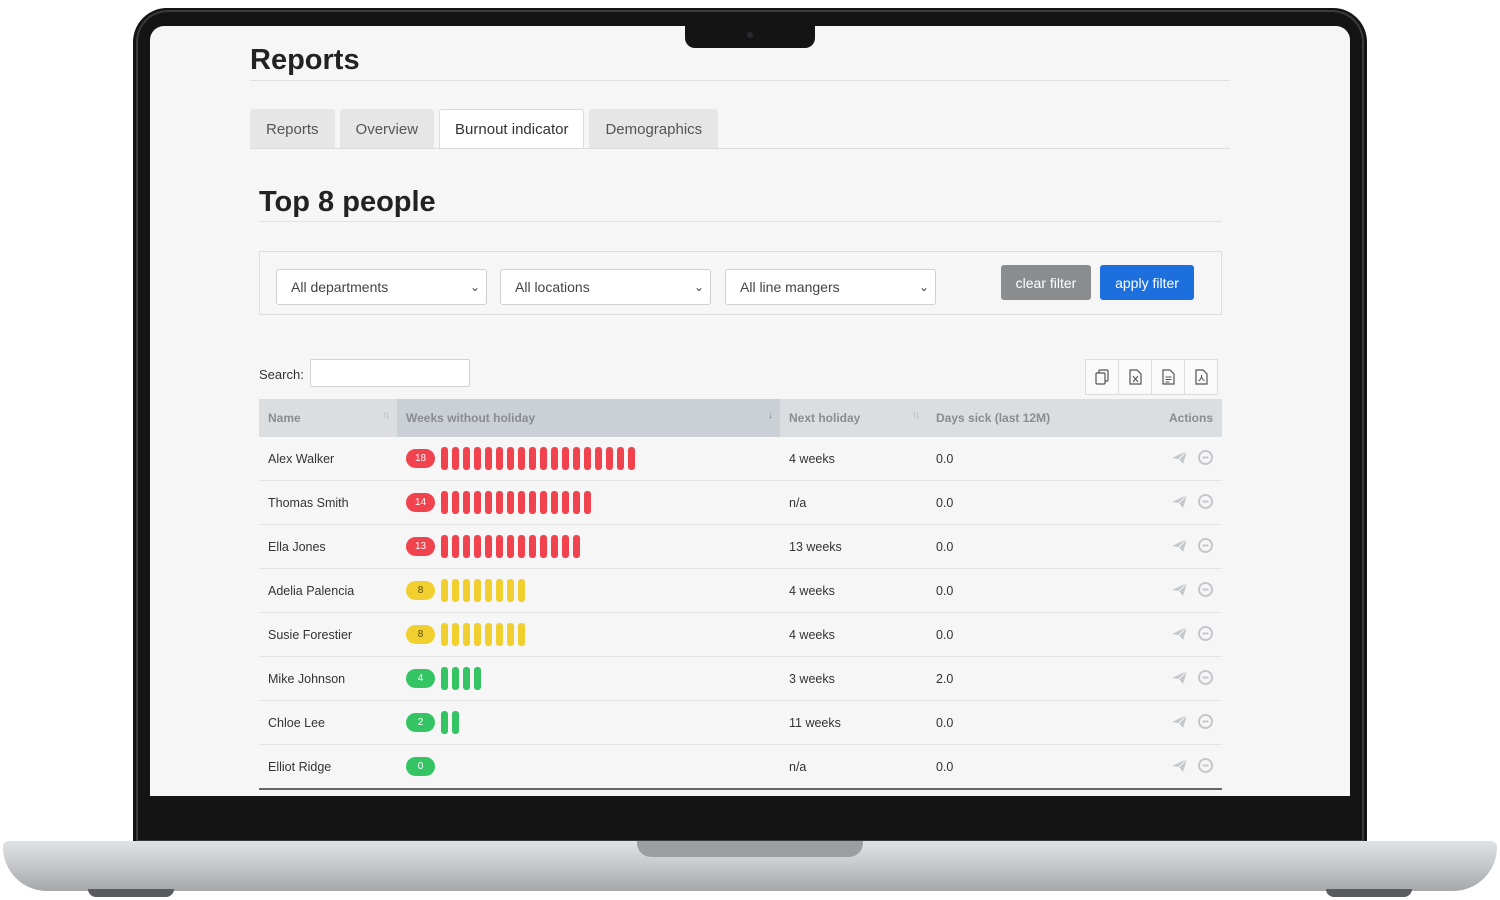 This screenshot has height=900, width=1500. Describe the element at coordinates (698, 287) in the screenshot. I see `chevron-down-icon: ⌄` at that location.